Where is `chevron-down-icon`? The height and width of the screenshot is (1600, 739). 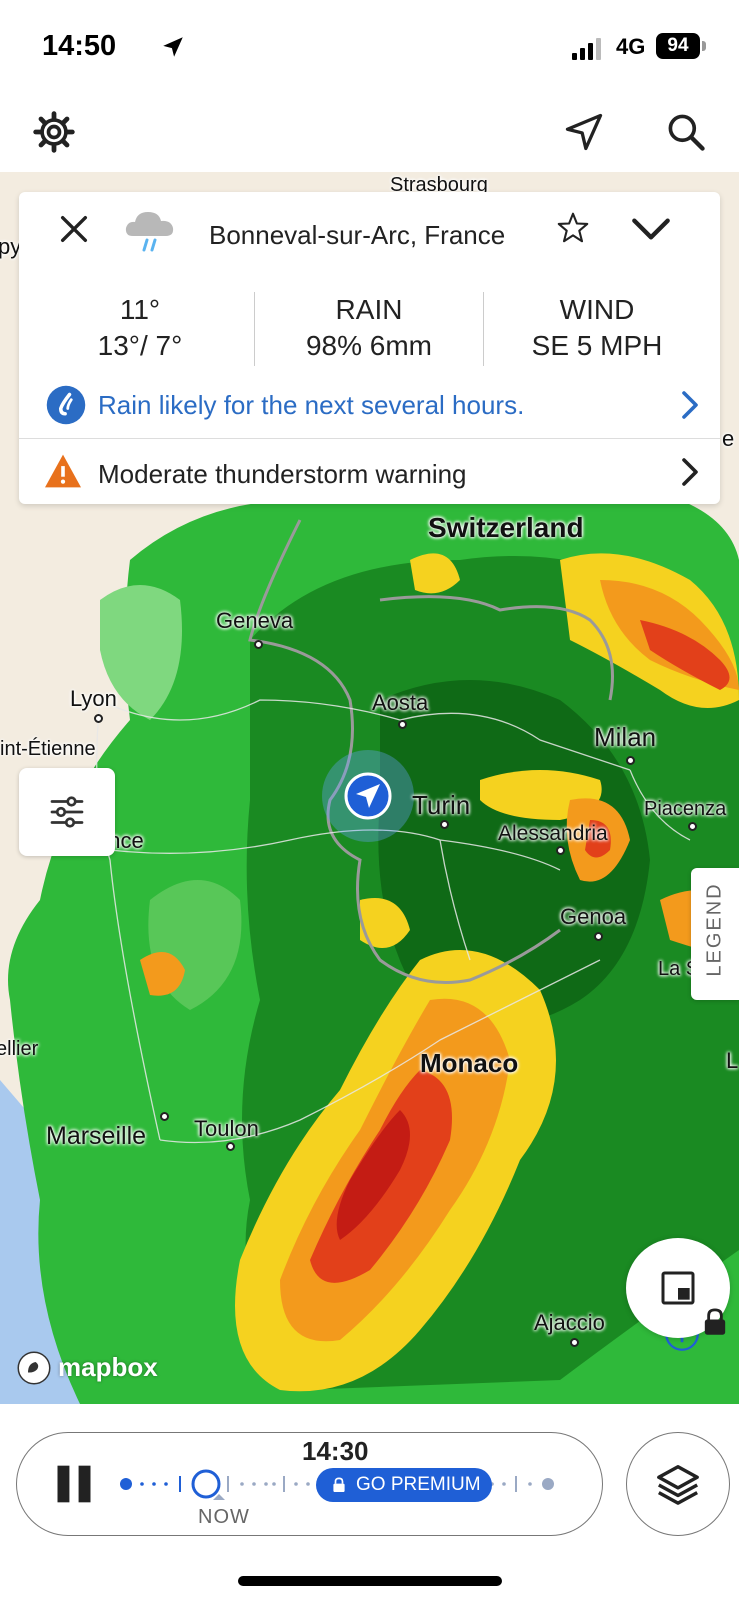
chevron-down-icon is located at coordinates (651, 229).